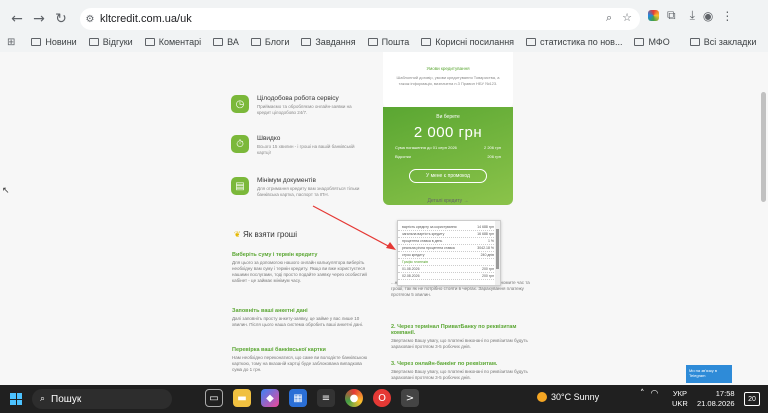 This screenshot has height=413, width=768. What do you see at coordinates (642, 394) in the screenshot?
I see `chevron-up-icon: ˄` at bounding box center [642, 394].